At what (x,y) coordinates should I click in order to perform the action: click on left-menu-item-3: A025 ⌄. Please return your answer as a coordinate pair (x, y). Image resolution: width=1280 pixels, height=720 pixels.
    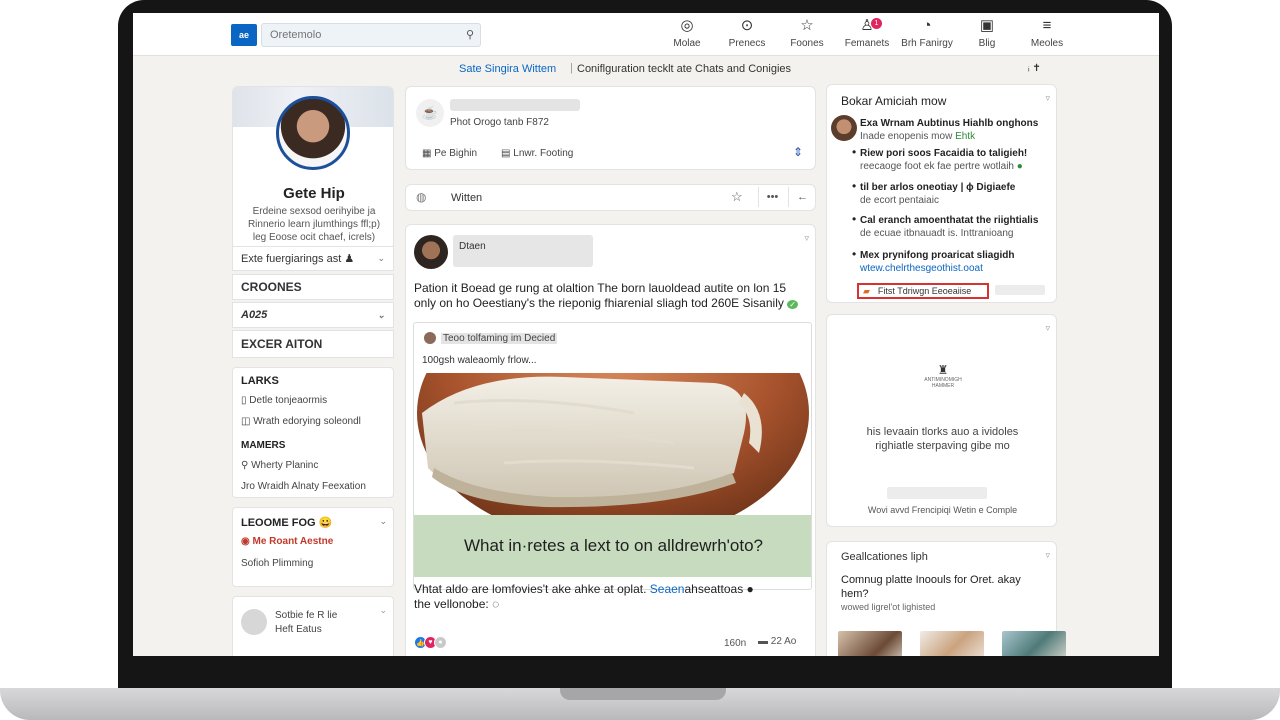
    Looking at the image, I should click on (313, 315).